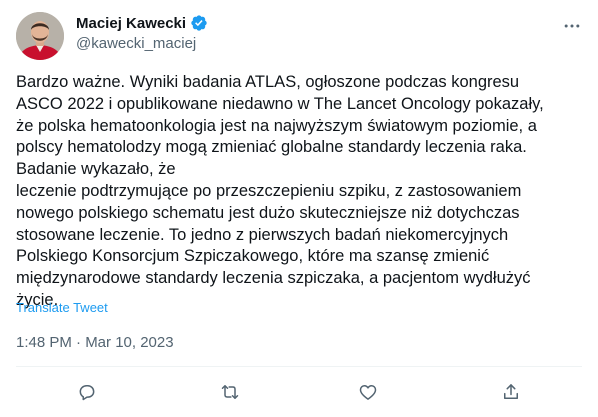 The height and width of the screenshot is (417, 598). Describe the element at coordinates (95, 342) in the screenshot. I see `tweet-timestamp: 1:48 PM · Mar 10, 2023` at that location.